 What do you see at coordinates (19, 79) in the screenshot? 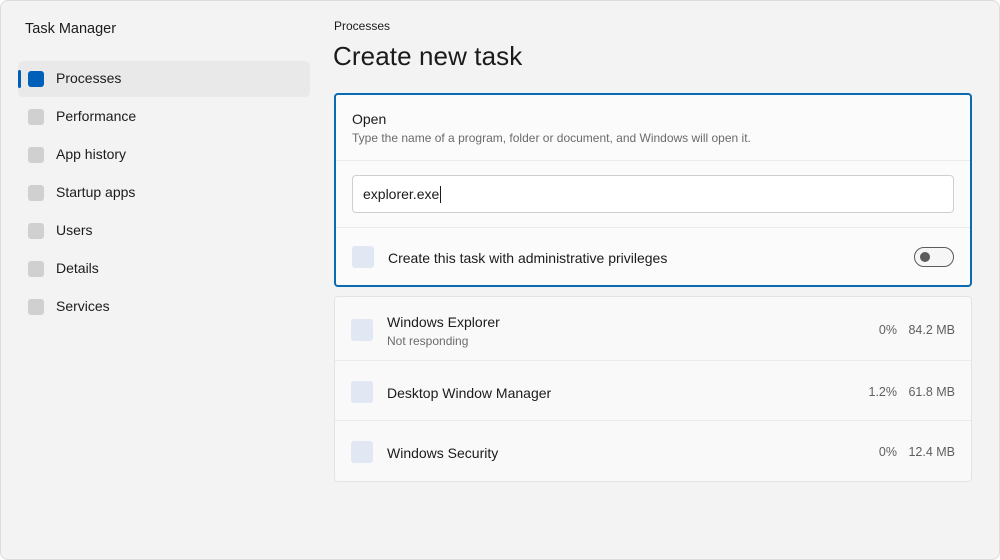
I see `active-indicator` at bounding box center [19, 79].